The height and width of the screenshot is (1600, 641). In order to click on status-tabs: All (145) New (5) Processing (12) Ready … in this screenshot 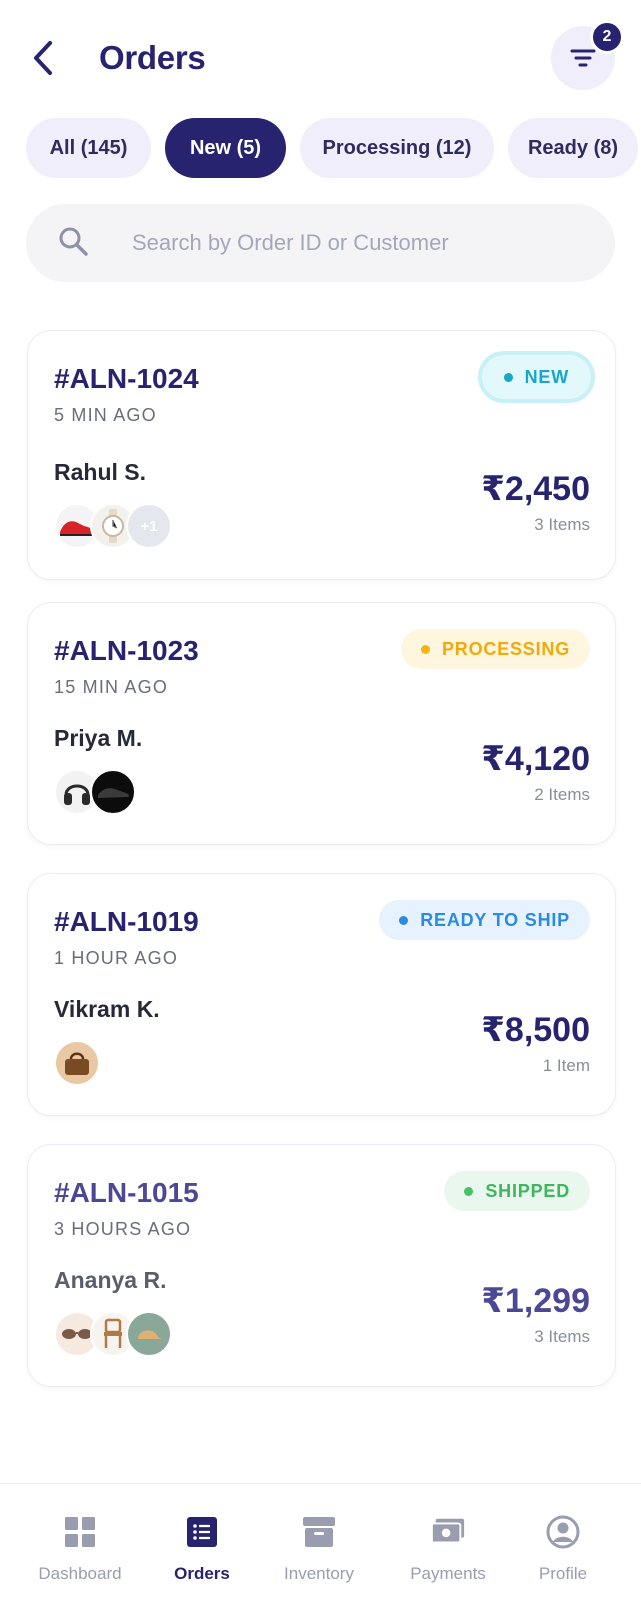, I will do `click(333, 148)`.